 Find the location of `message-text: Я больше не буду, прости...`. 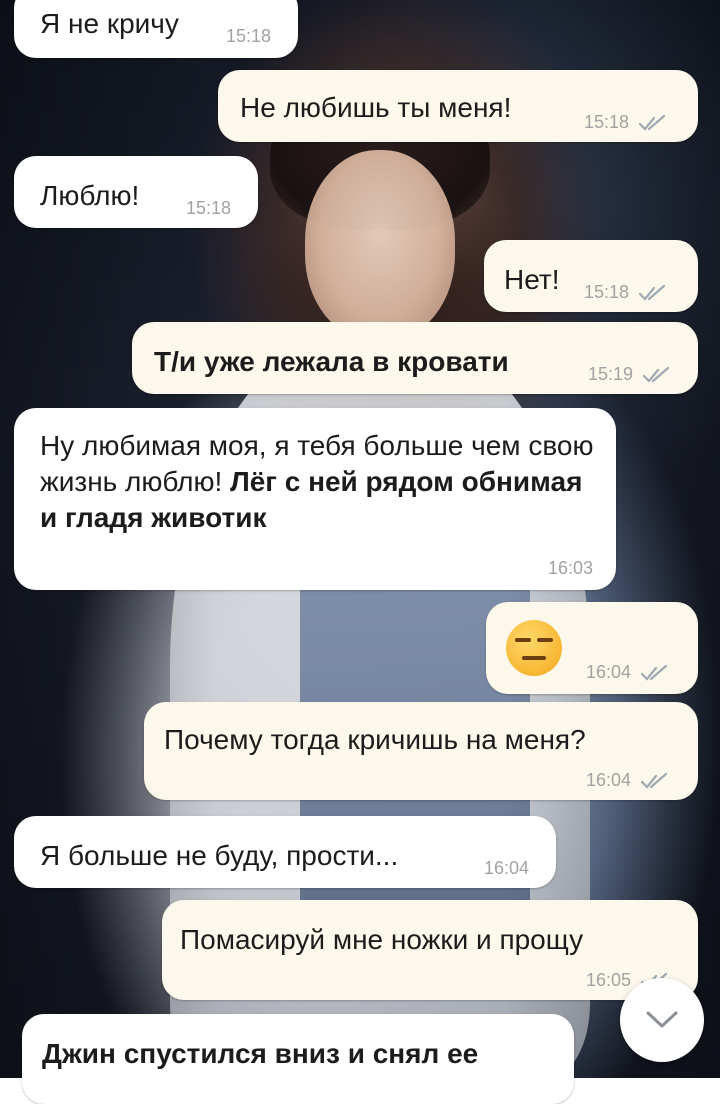

message-text: Я больше не буду, прости... is located at coordinates (219, 855).